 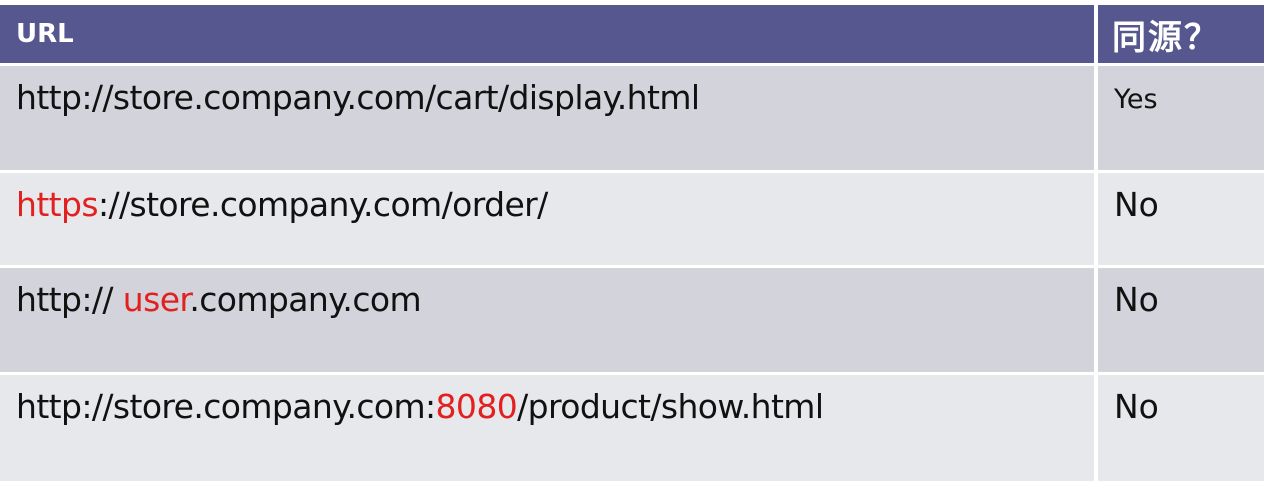 I want to click on url-highlight-protocol: https, so click(x=57, y=204).